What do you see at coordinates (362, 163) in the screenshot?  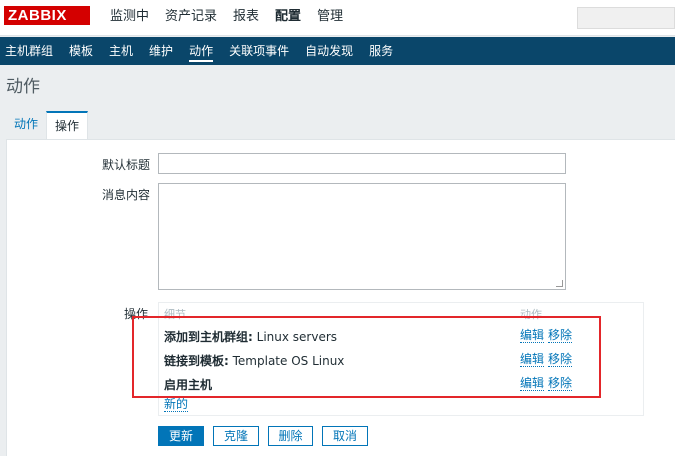 I see `default-subject-input` at bounding box center [362, 163].